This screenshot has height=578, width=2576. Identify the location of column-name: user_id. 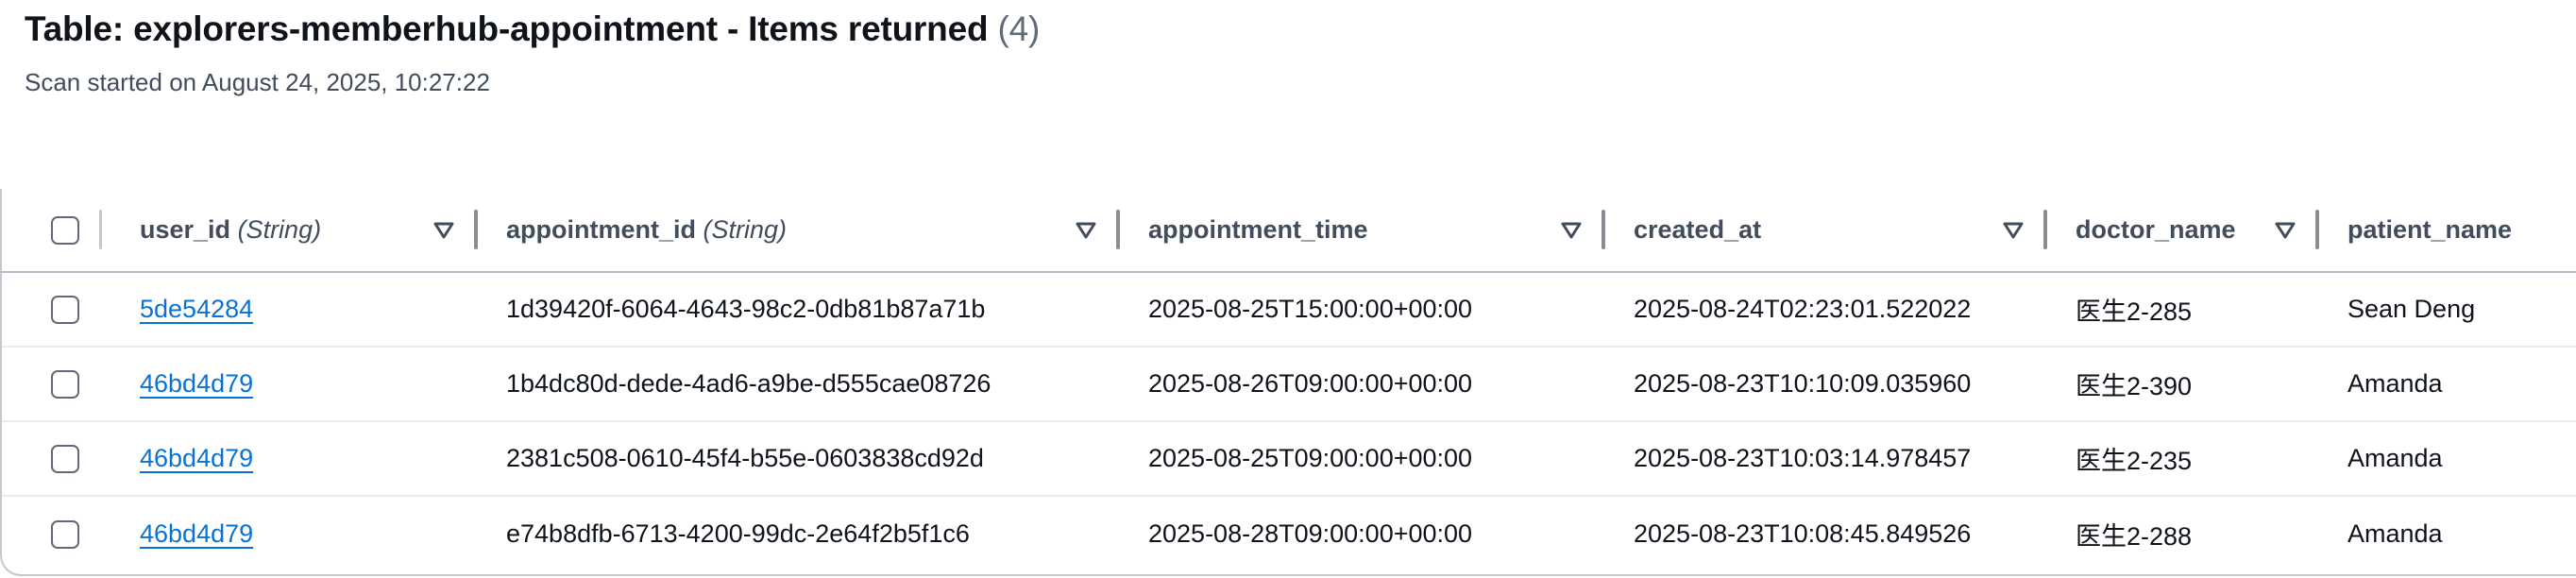
(185, 229).